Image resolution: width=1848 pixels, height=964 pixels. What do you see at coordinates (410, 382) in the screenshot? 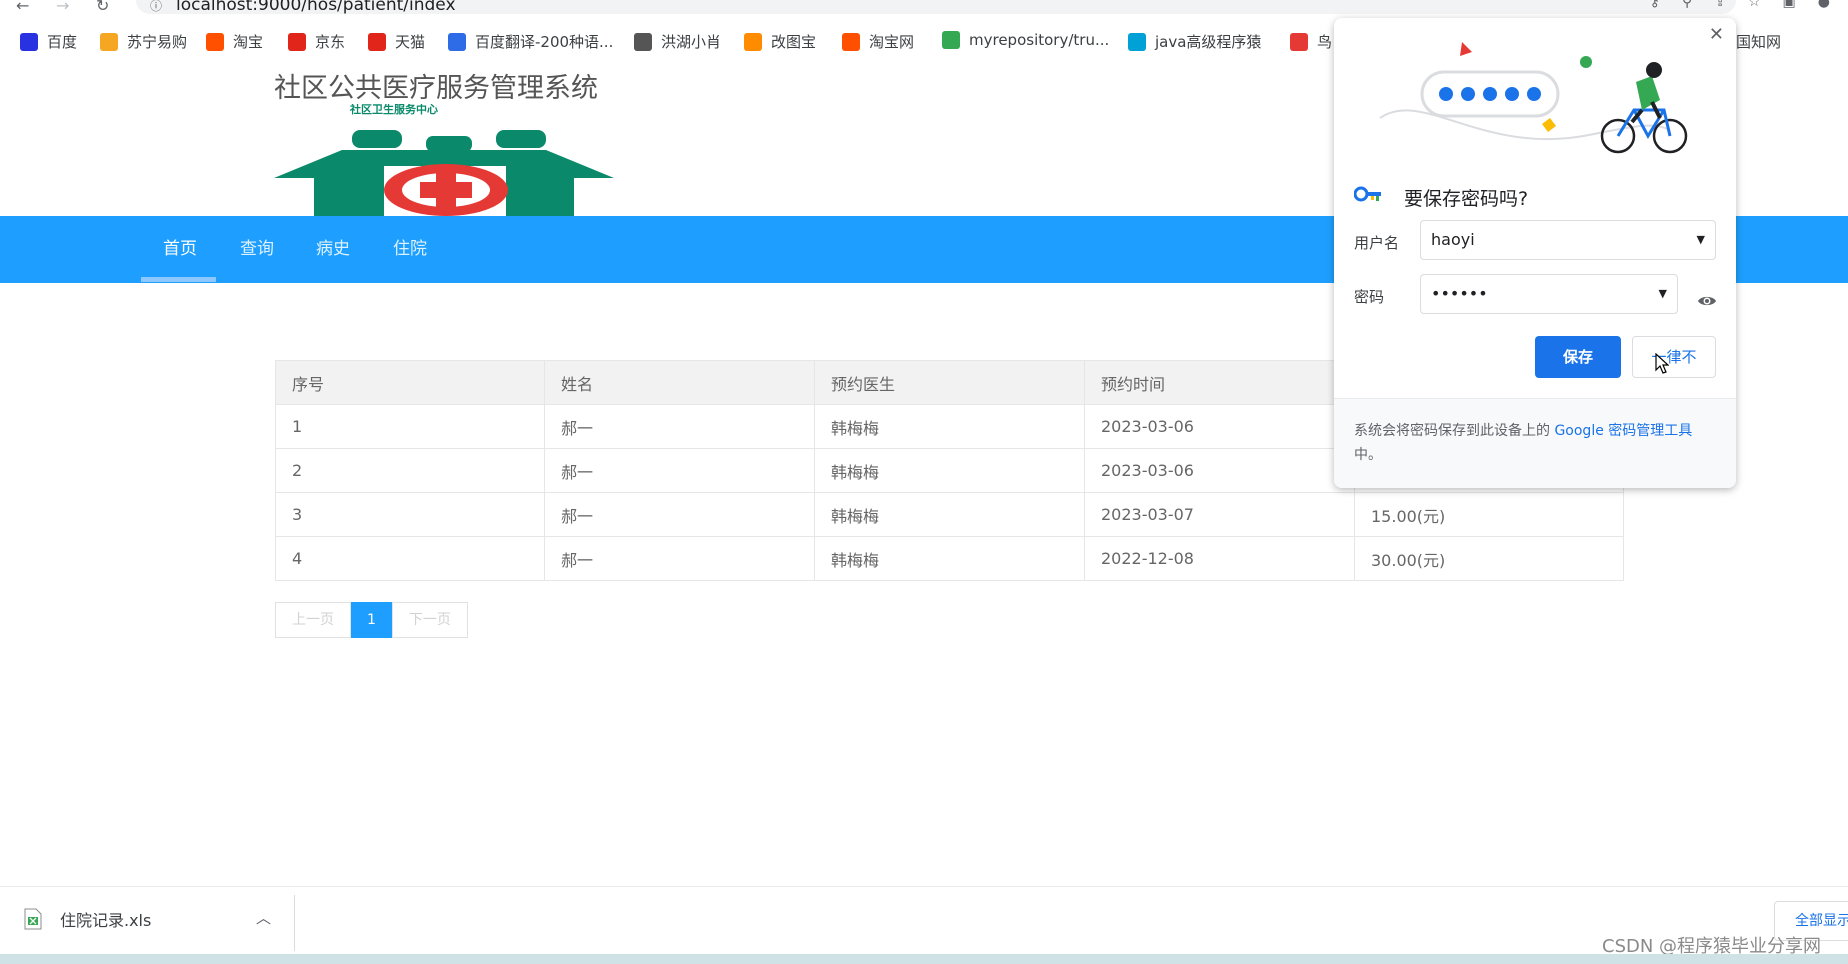
I see `header-index: 序号` at bounding box center [410, 382].